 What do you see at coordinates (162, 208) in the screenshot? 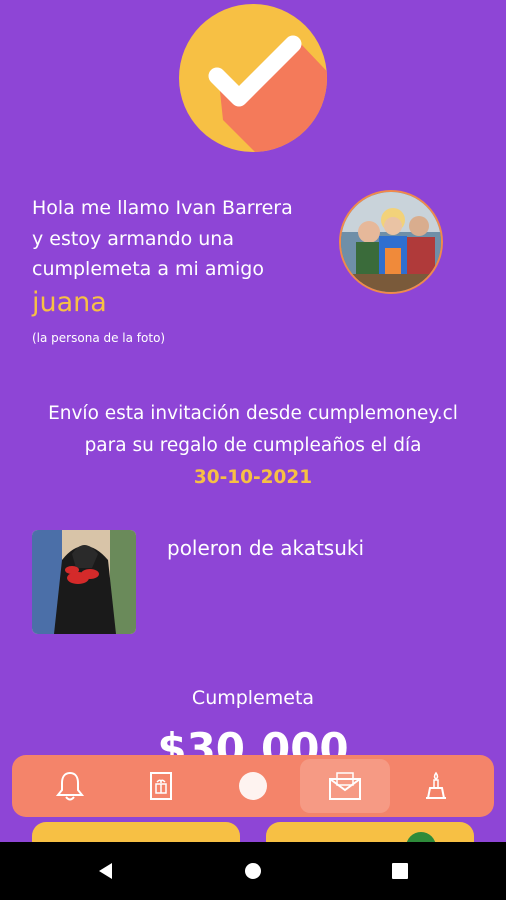
I see `intro-line: Hola me llamo Ivan Barrera` at bounding box center [162, 208].